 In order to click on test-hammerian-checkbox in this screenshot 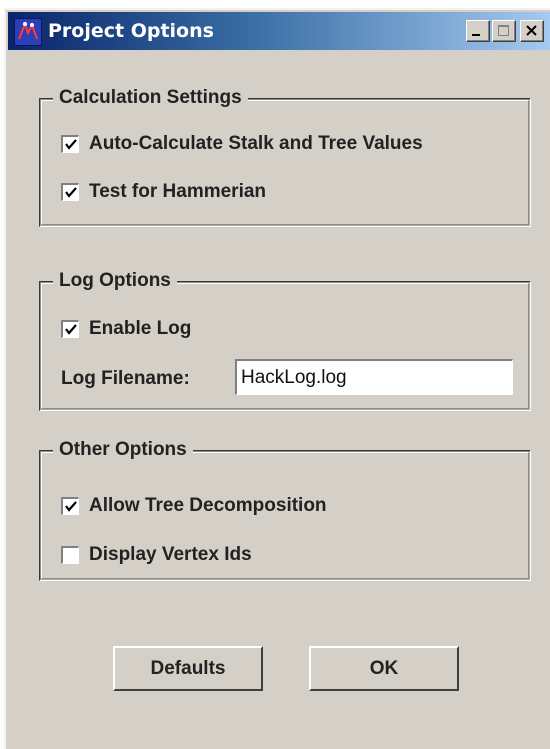, I will do `click(70, 192)`.